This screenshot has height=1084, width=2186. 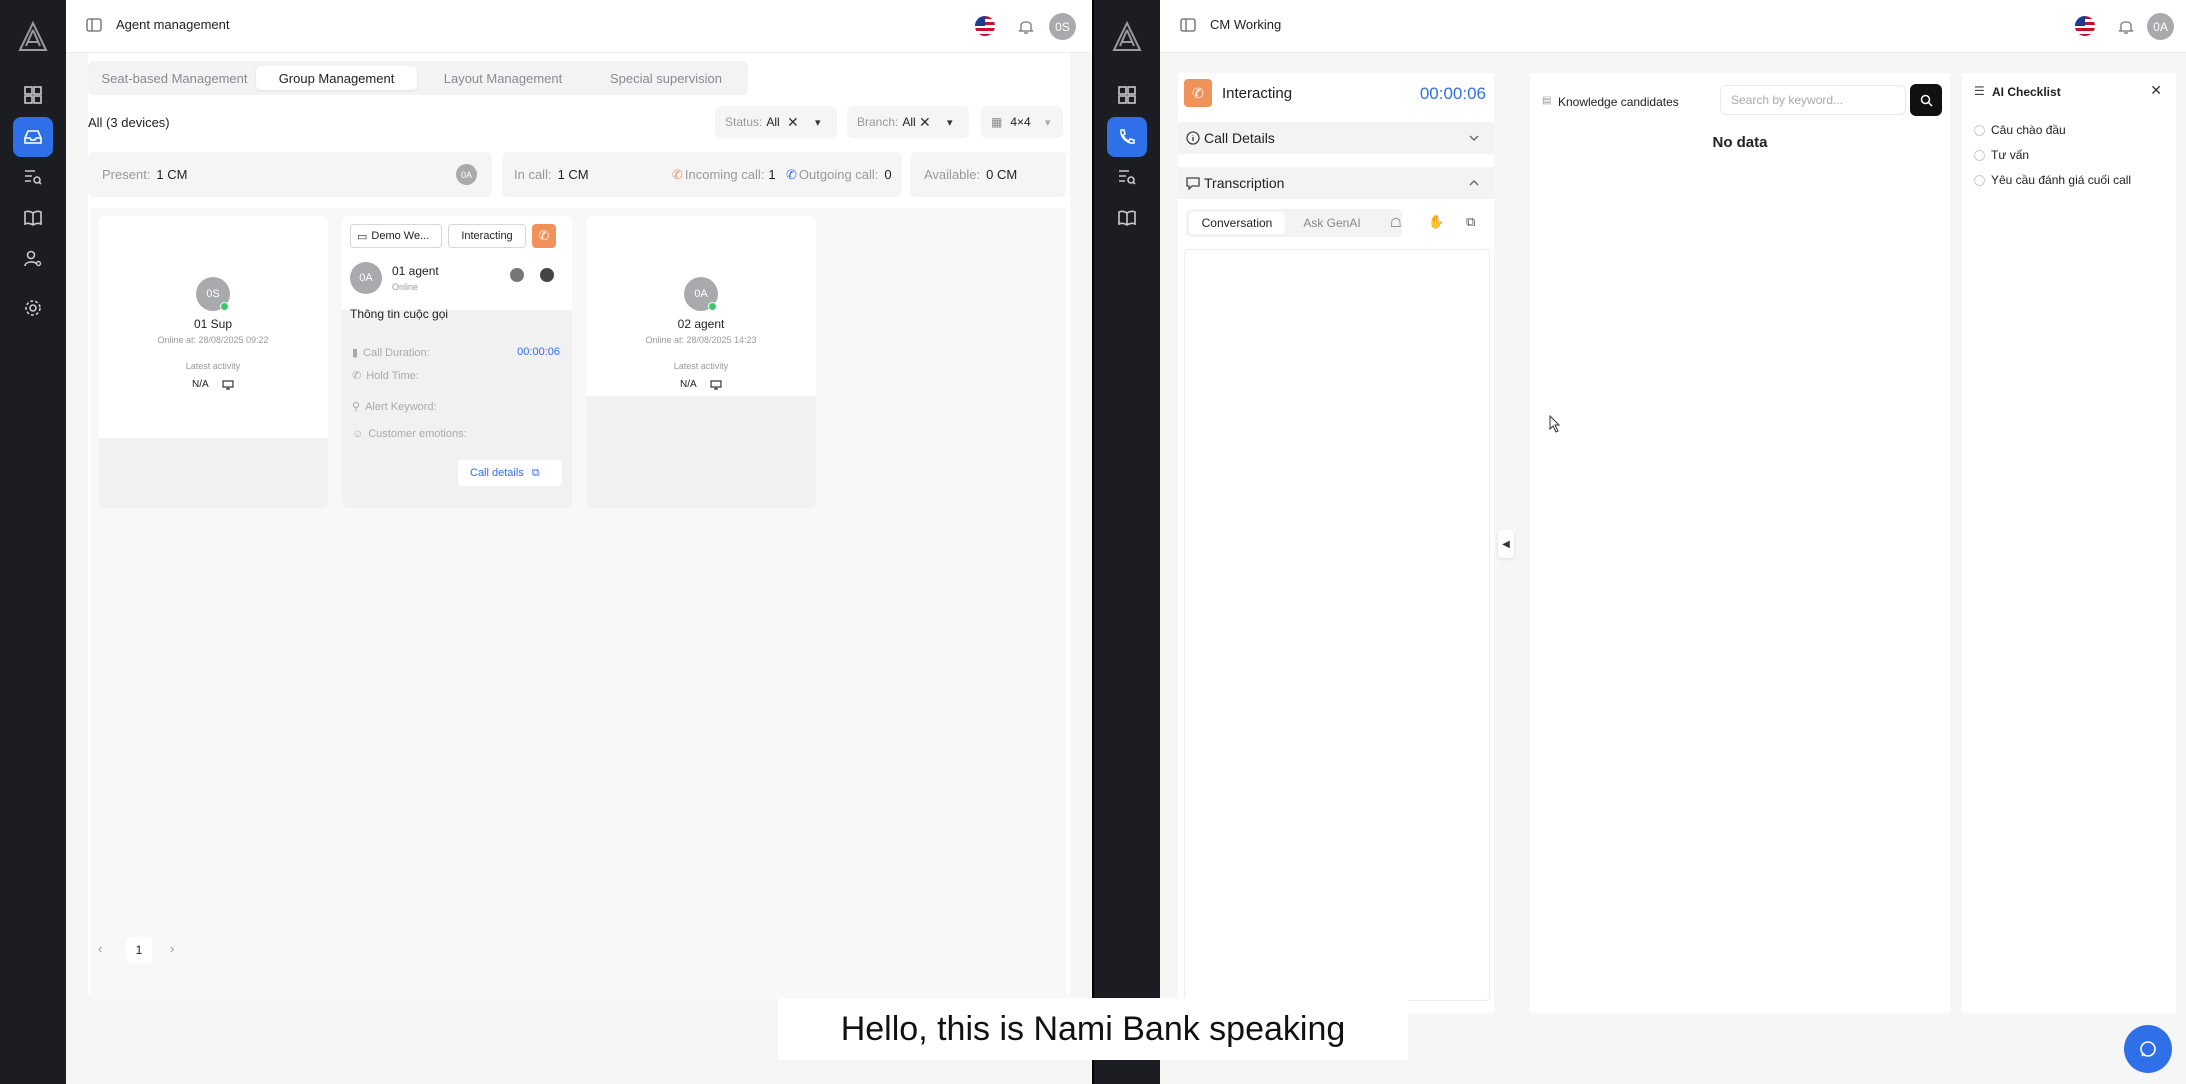 I want to click on tab-seat-based: Seat-based Management, so click(x=174, y=78).